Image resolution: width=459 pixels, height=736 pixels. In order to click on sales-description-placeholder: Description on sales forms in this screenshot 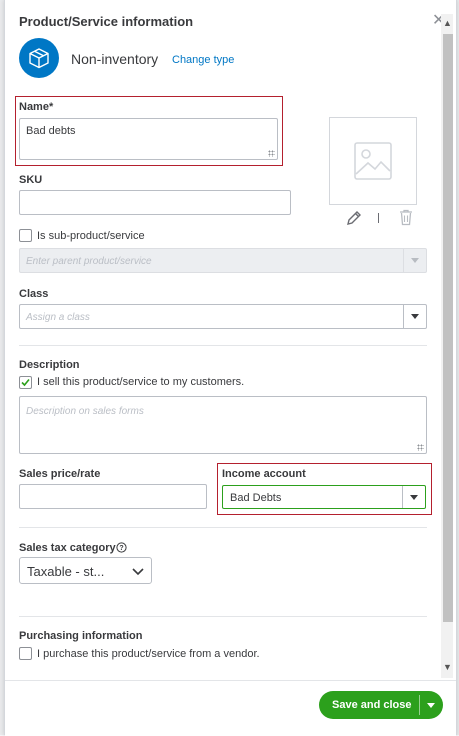, I will do `click(85, 411)`.